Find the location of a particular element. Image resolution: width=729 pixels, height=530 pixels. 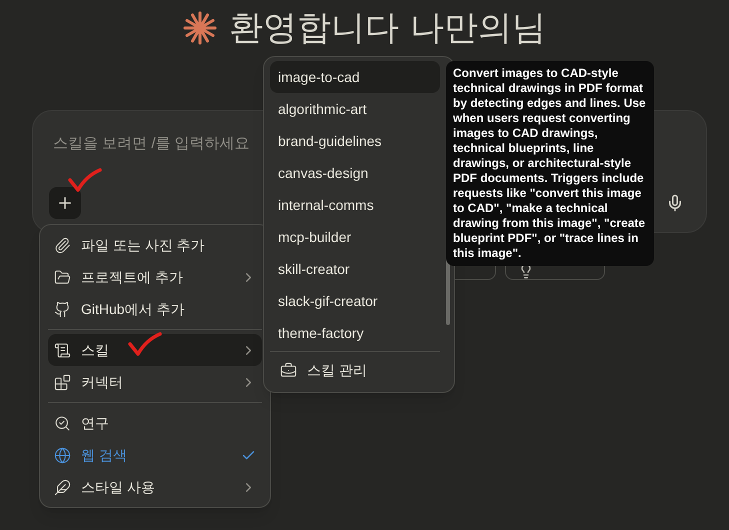

skill-item: slack-gif-creator is located at coordinates (355, 301).